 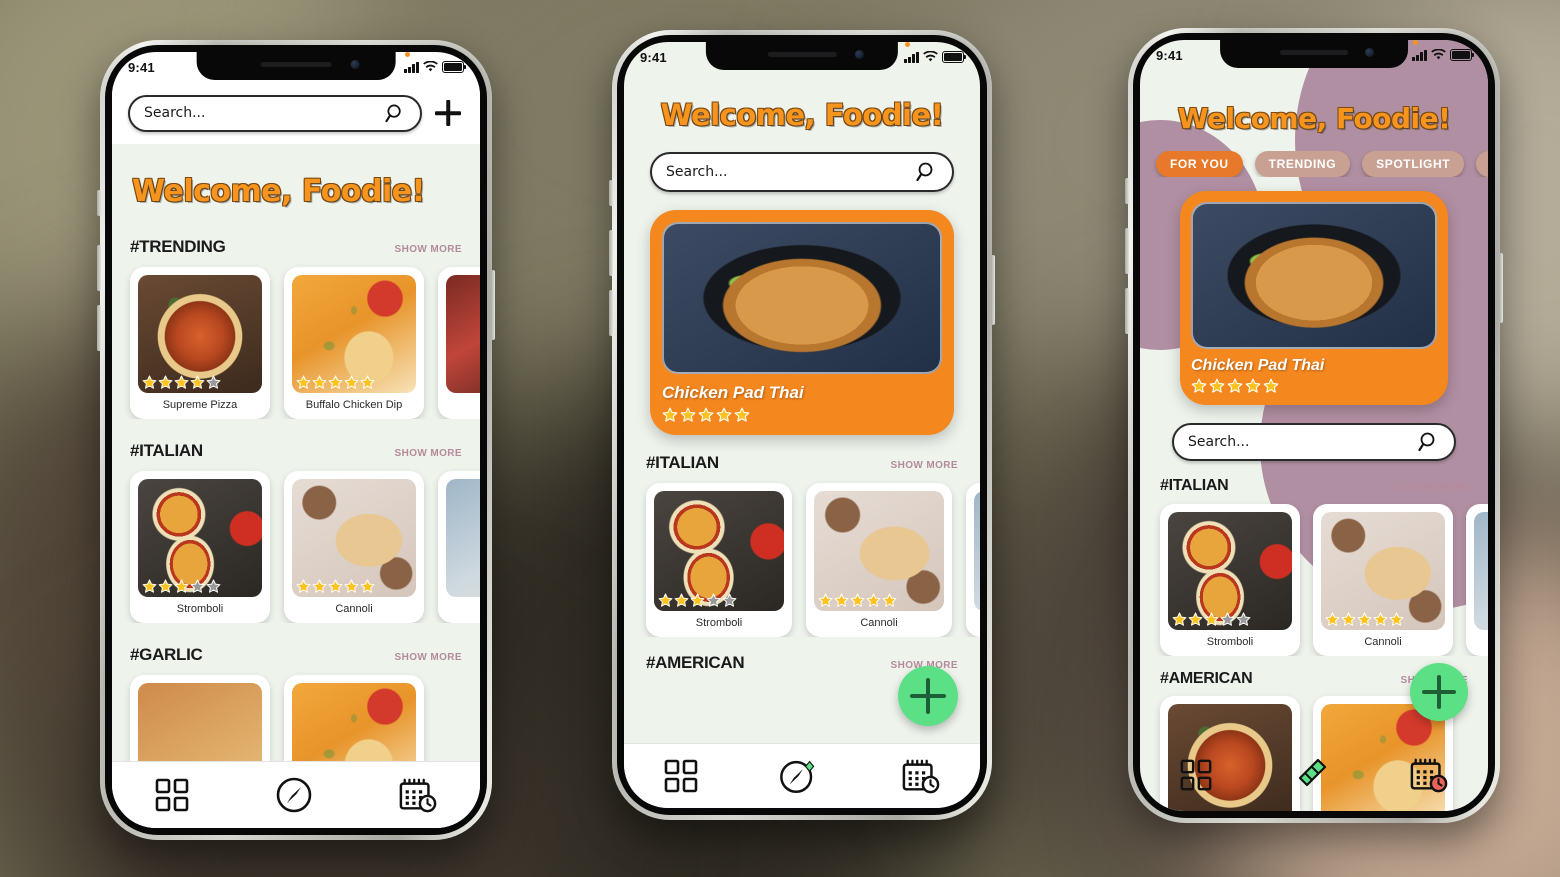 I want to click on chip-label: TRENDING, so click(x=1302, y=164).